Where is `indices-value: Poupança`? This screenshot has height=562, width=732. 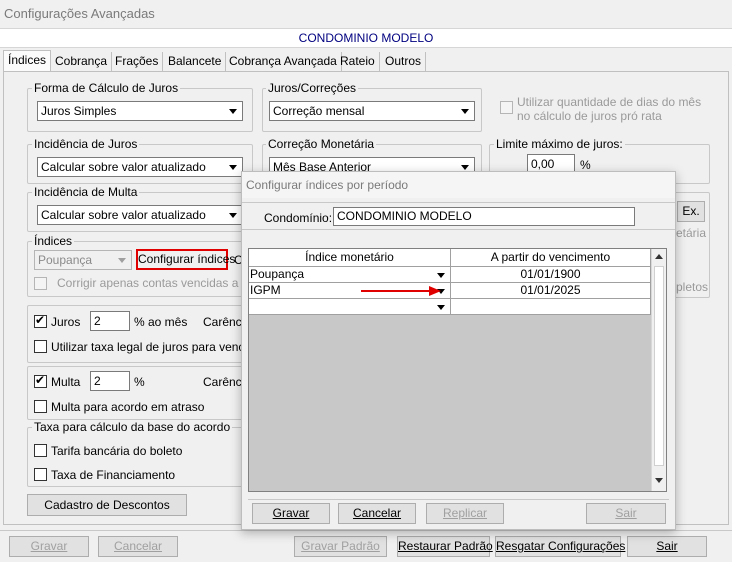 indices-value: Poupança is located at coordinates (65, 260).